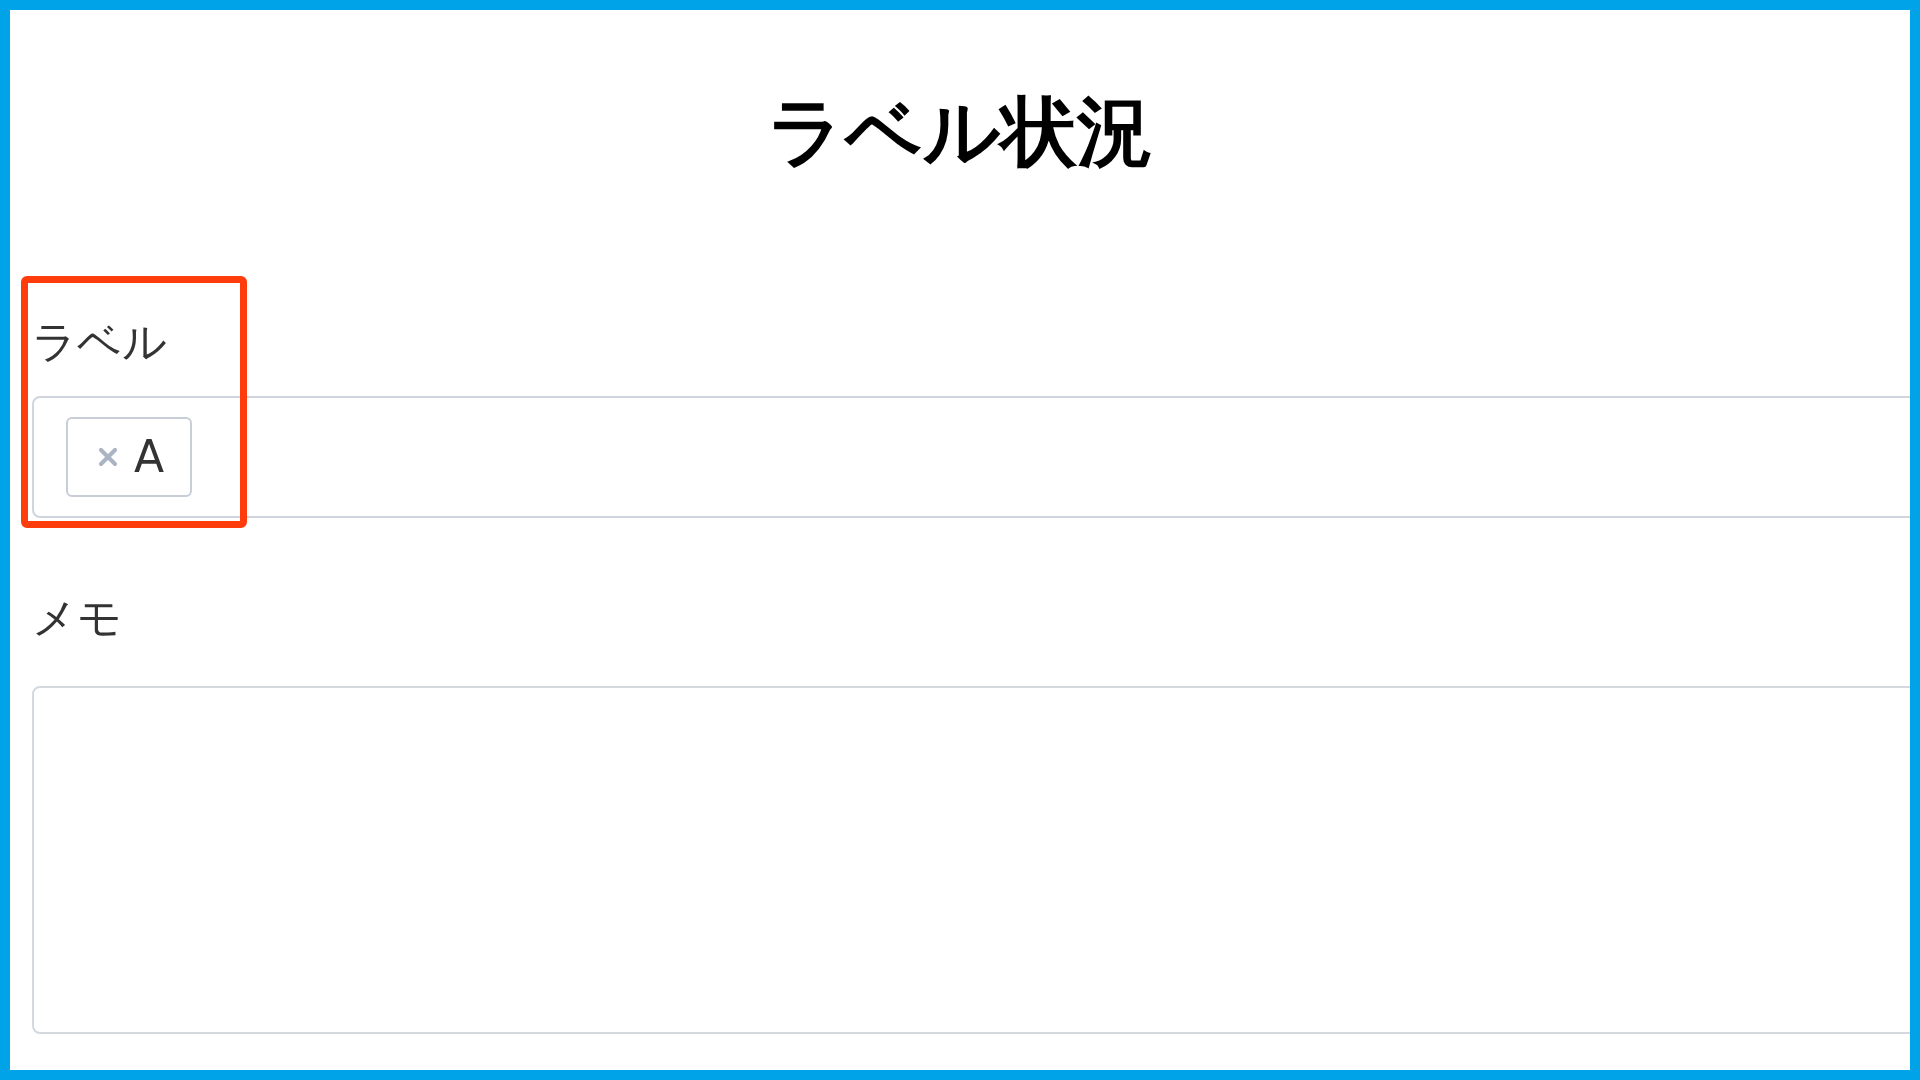  I want to click on field-label: メモ, so click(77, 618).